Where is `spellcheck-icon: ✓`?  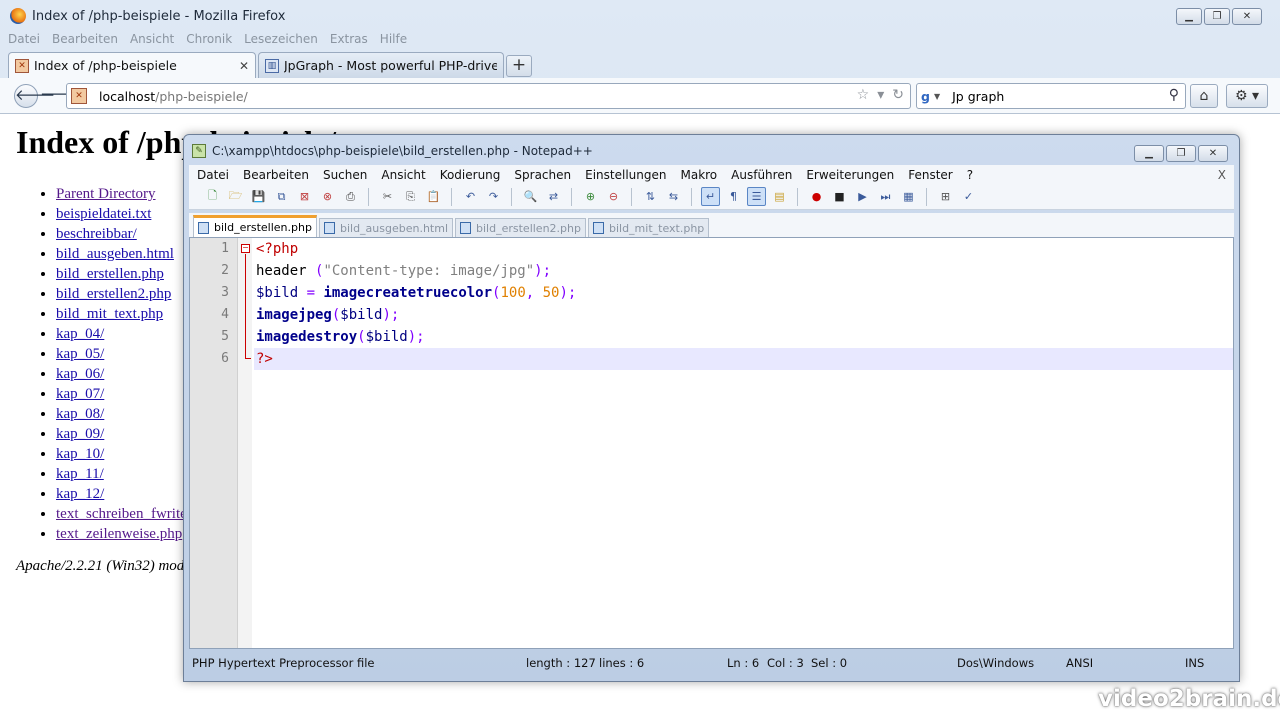 spellcheck-icon: ✓ is located at coordinates (968, 196).